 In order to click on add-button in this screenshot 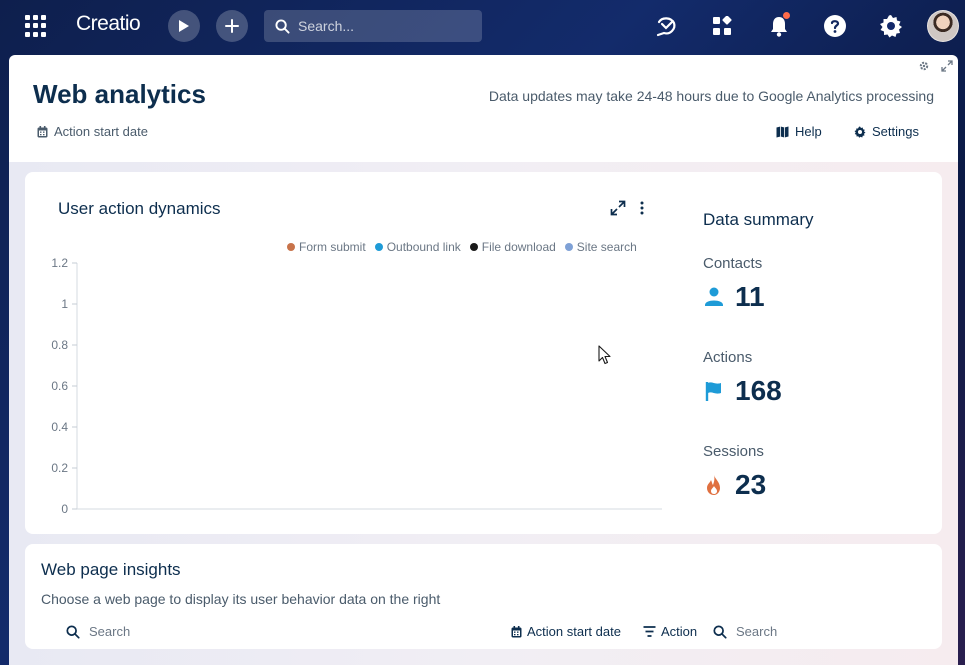, I will do `click(232, 26)`.